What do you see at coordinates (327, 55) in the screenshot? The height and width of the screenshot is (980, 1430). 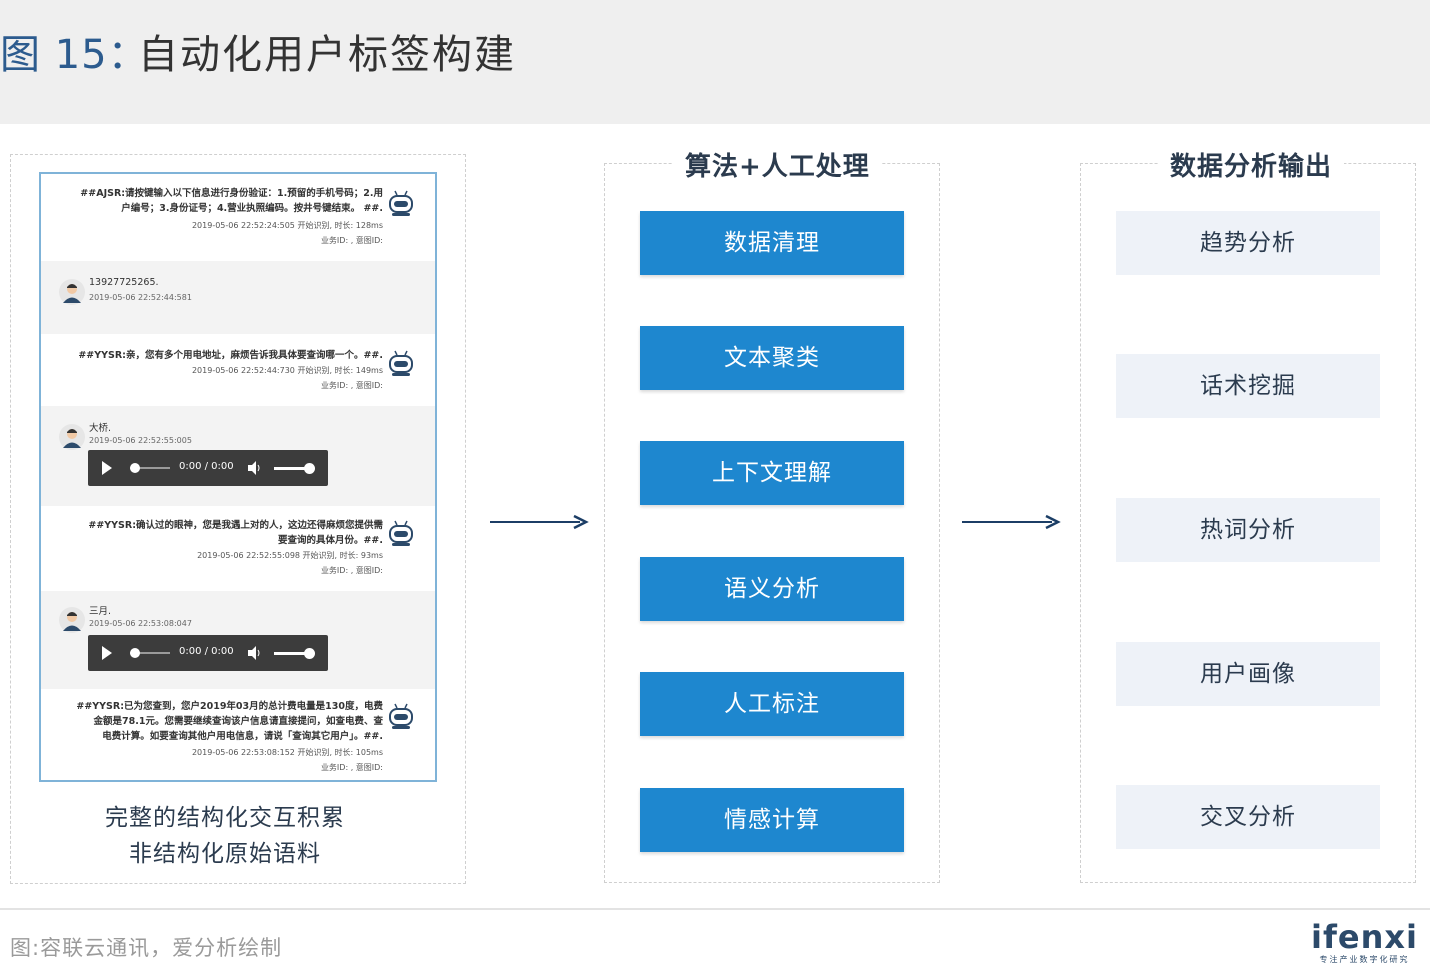 I see `figure-title: 自动化用户标签构建` at bounding box center [327, 55].